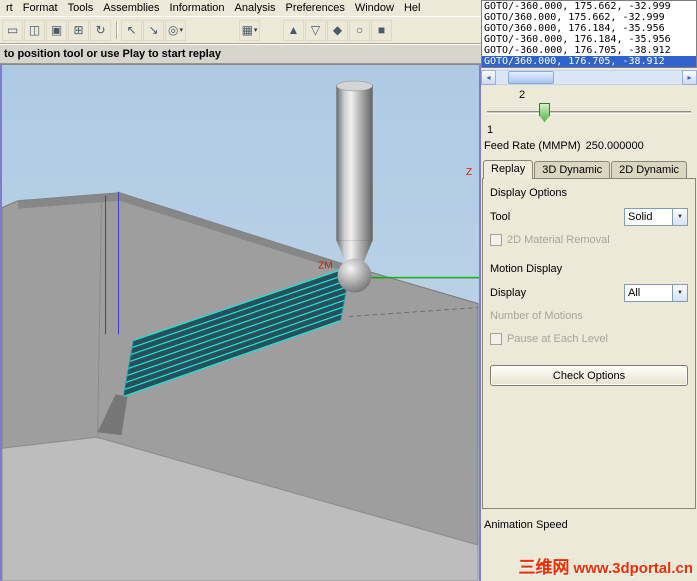  I want to click on animation-speed-label: Animation Speed, so click(526, 525).